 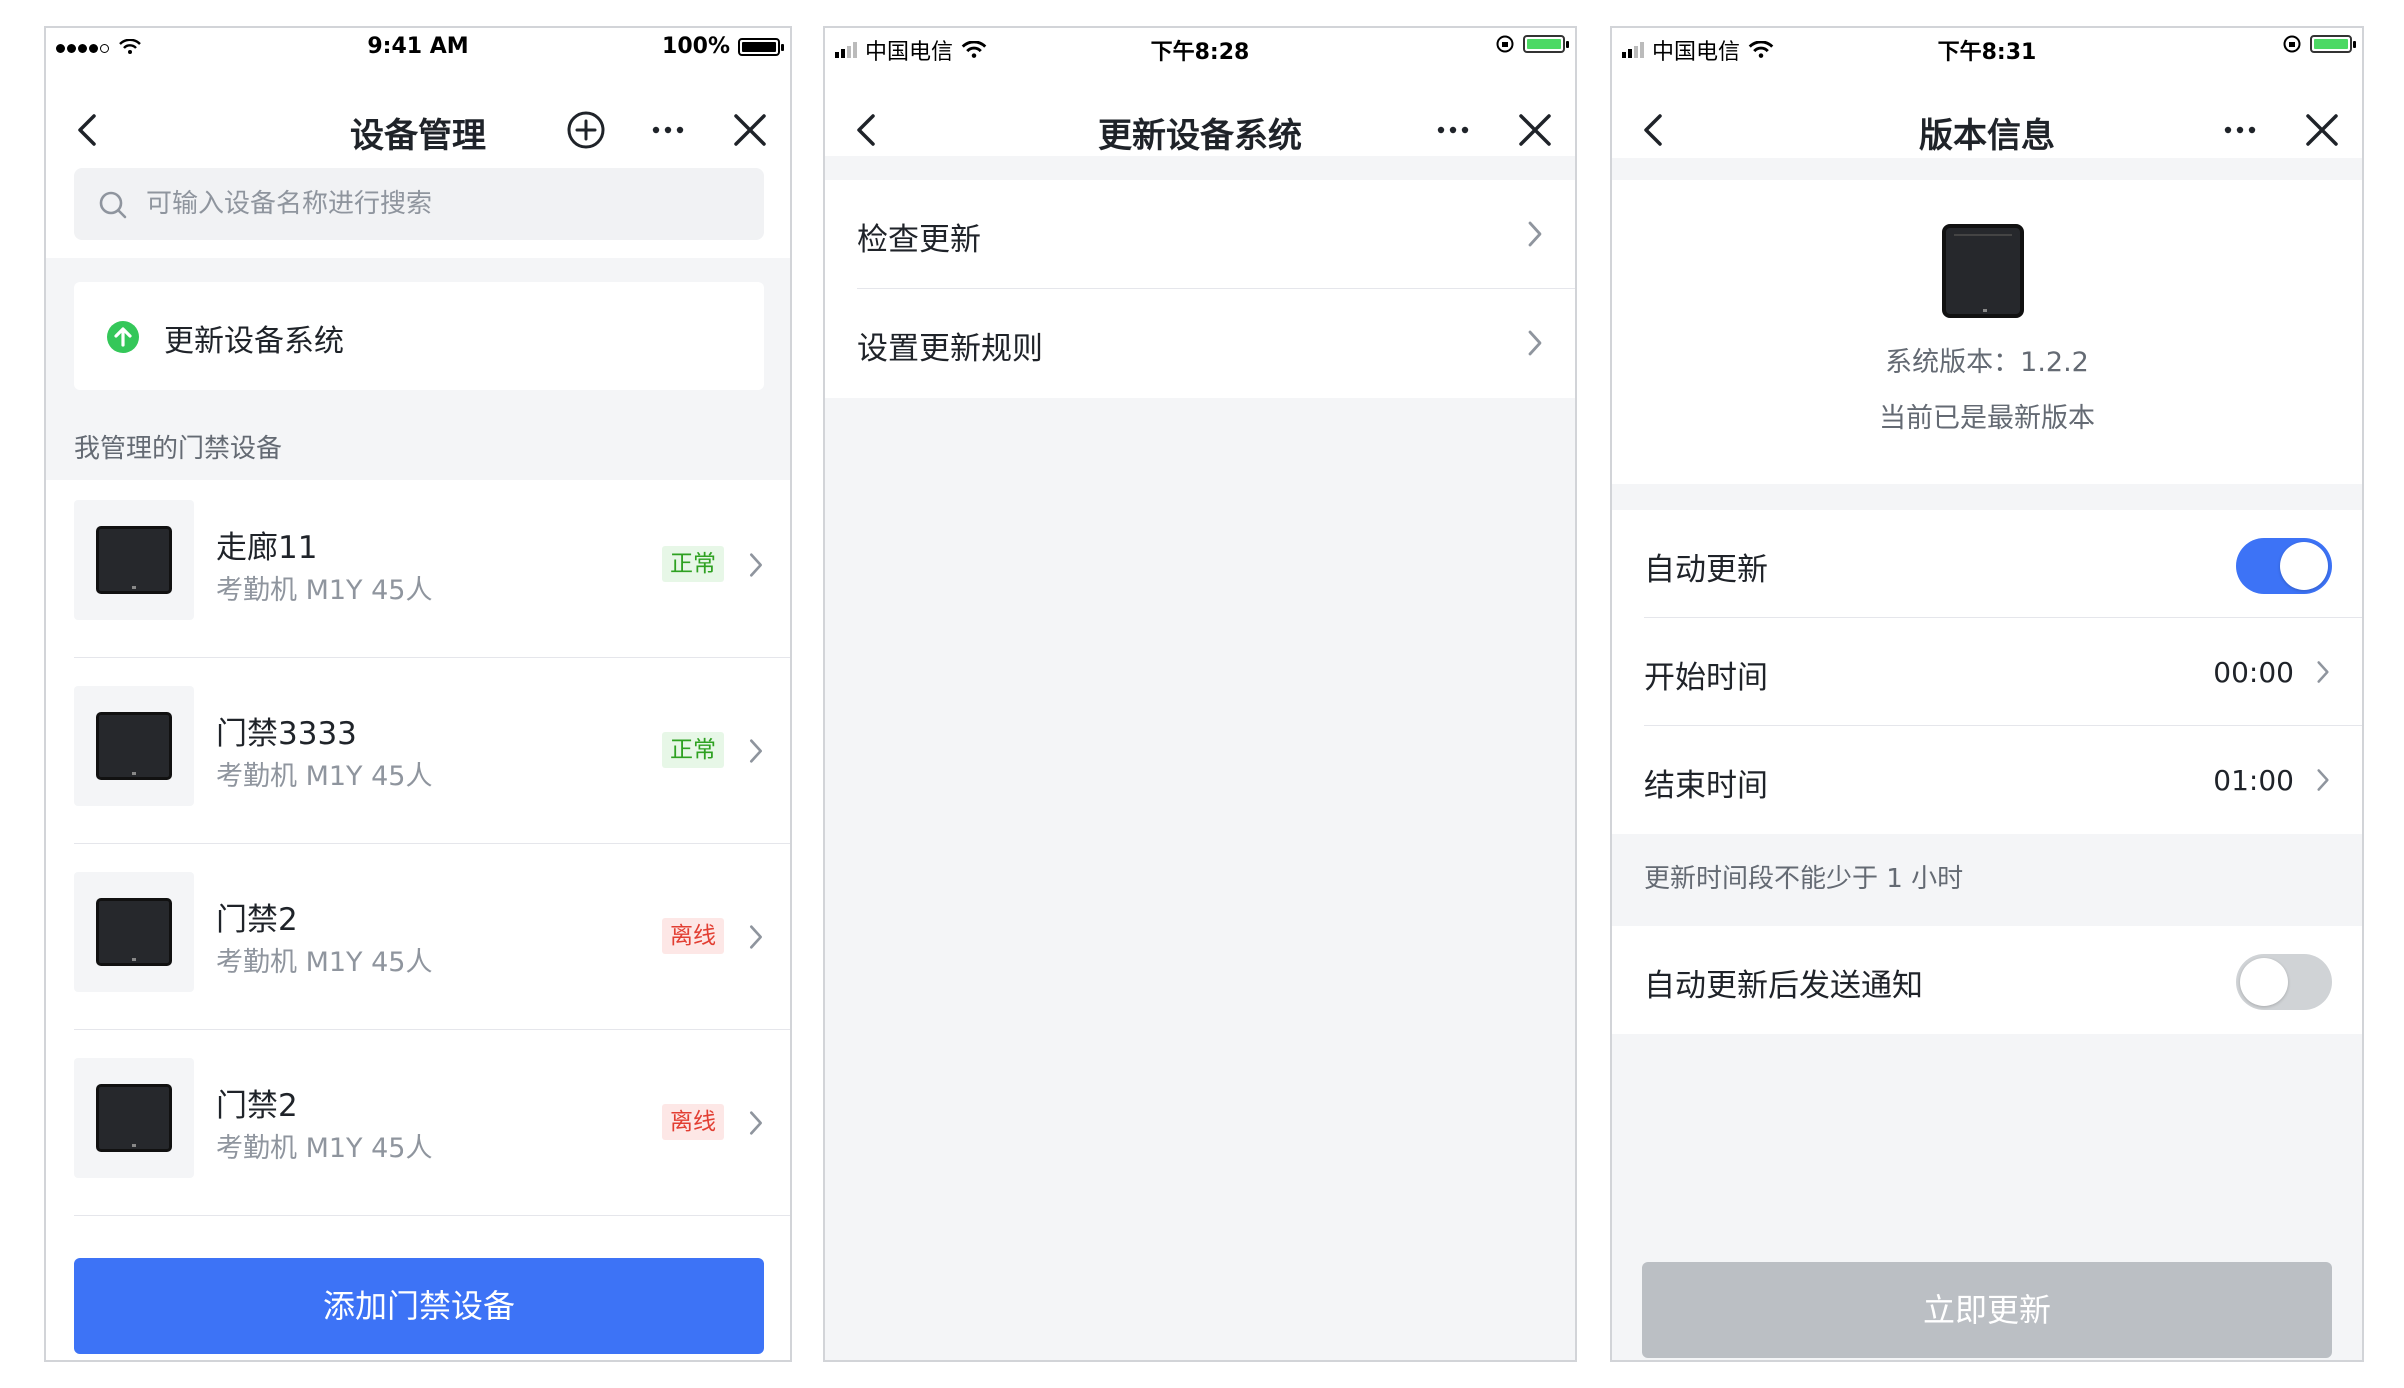 I want to click on menu-list: 检查更新 设置更新规则, so click(x=1200, y=289).